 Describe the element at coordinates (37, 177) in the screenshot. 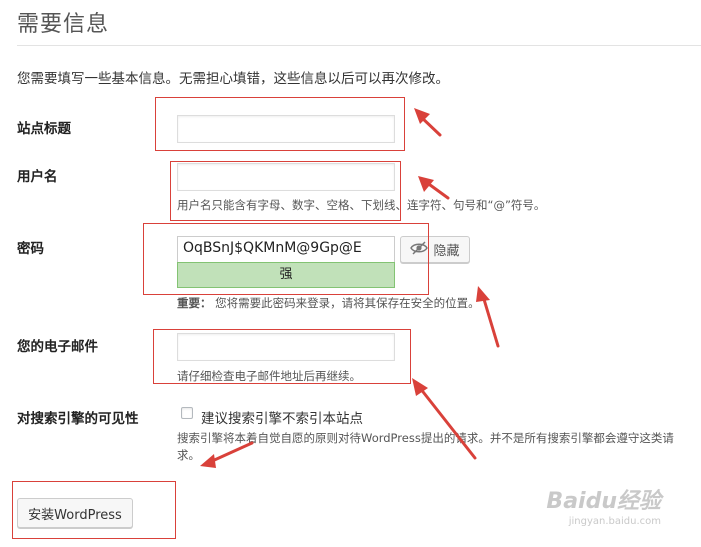

I see `username-label: 用户名` at that location.